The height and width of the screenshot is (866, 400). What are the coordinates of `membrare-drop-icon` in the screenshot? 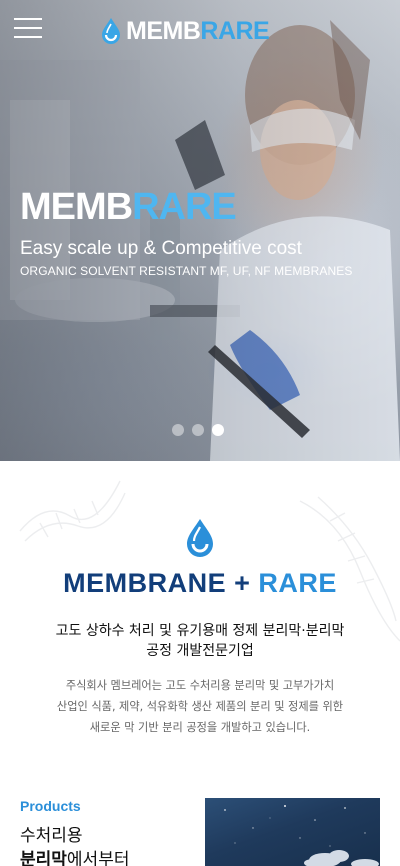 It's located at (111, 31).